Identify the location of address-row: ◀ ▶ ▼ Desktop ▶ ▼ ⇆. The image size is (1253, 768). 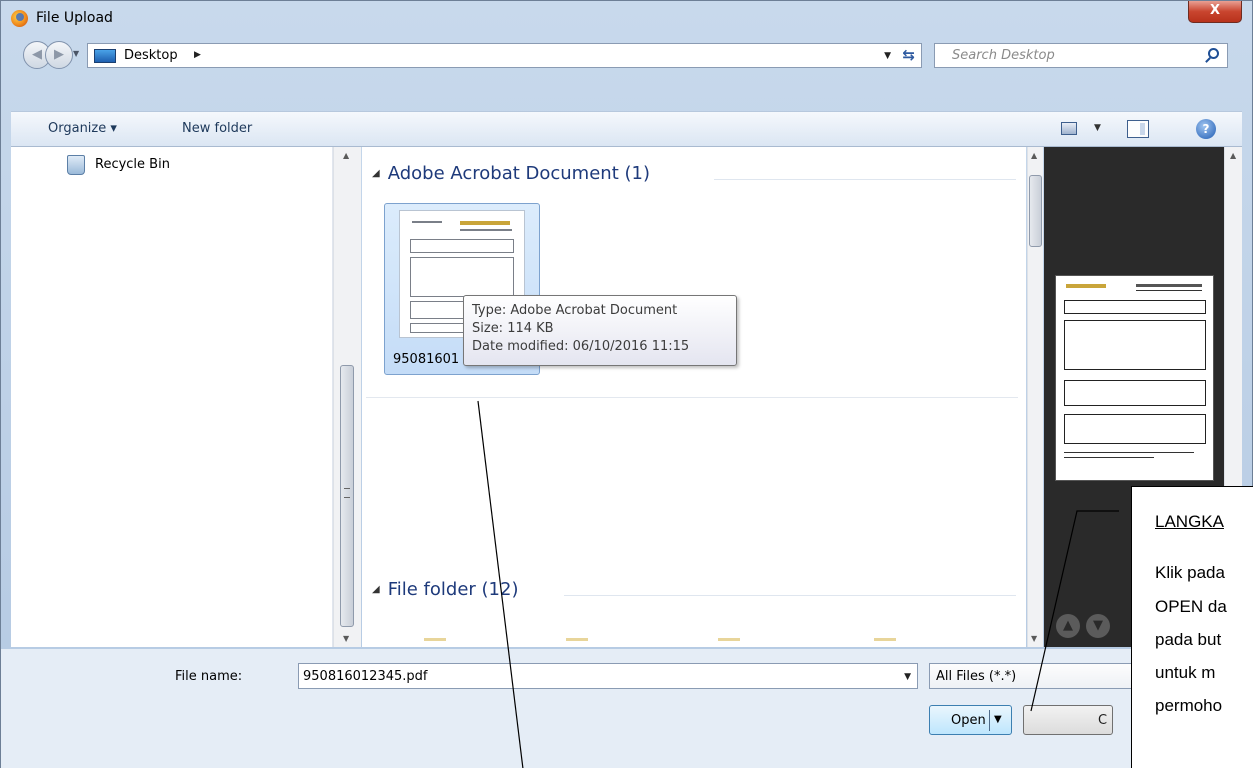
(626, 55).